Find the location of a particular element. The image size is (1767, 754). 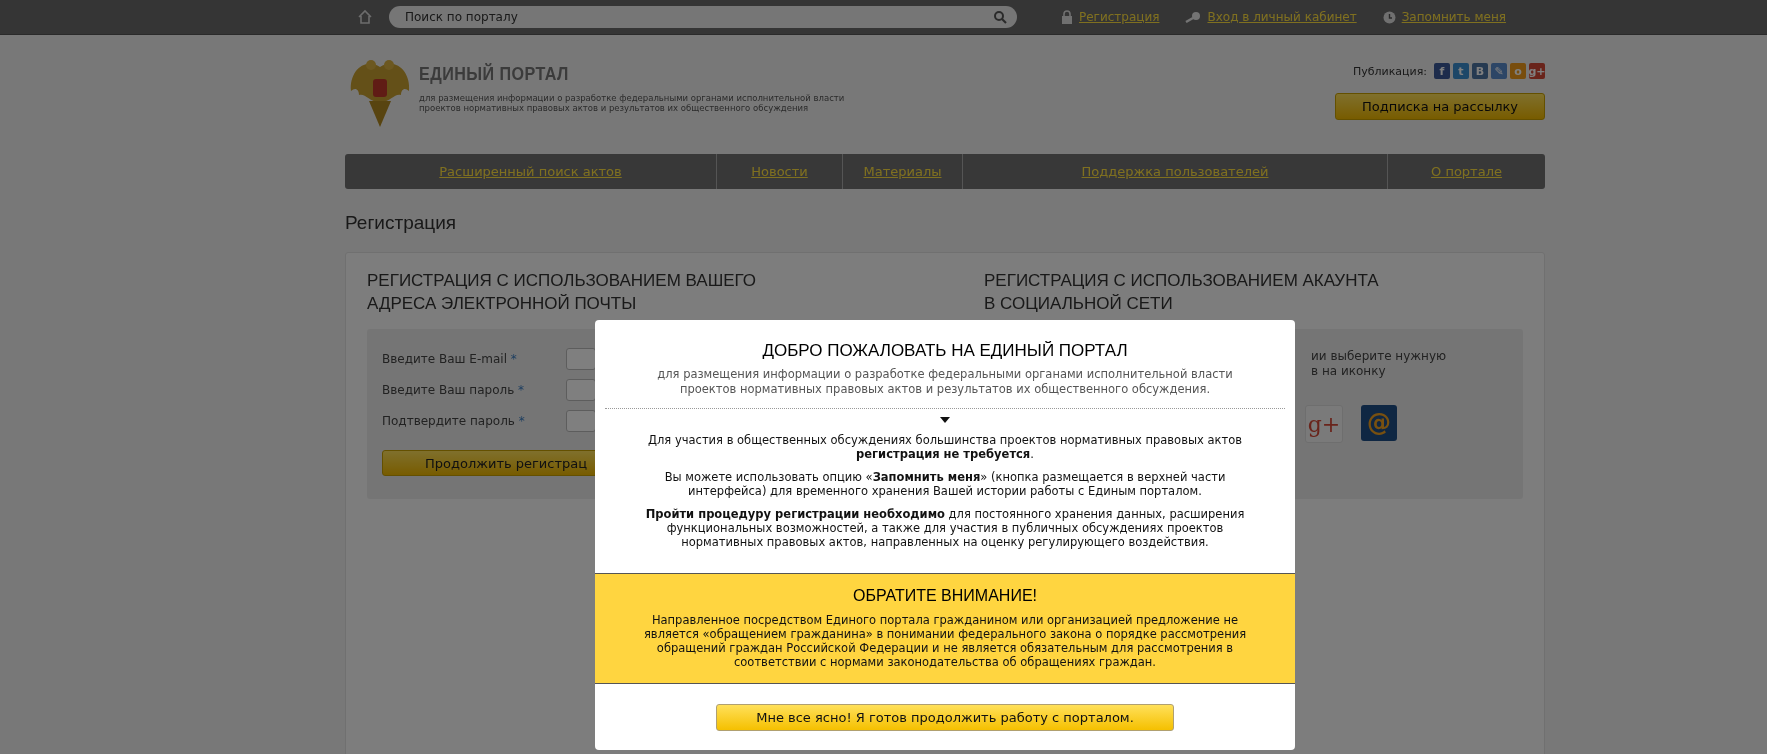

nav-link: Поддержка пользователей is located at coordinates (1175, 171).